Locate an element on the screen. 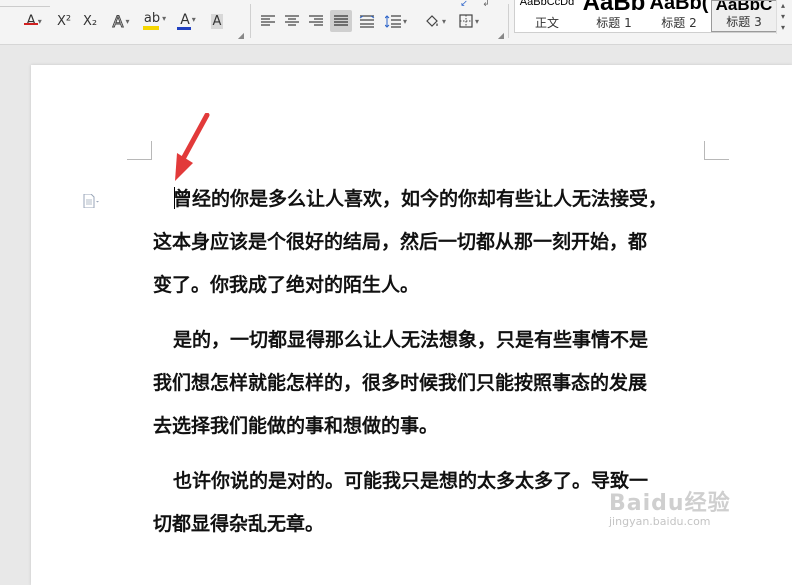  document-icon is located at coordinates (91, 201).